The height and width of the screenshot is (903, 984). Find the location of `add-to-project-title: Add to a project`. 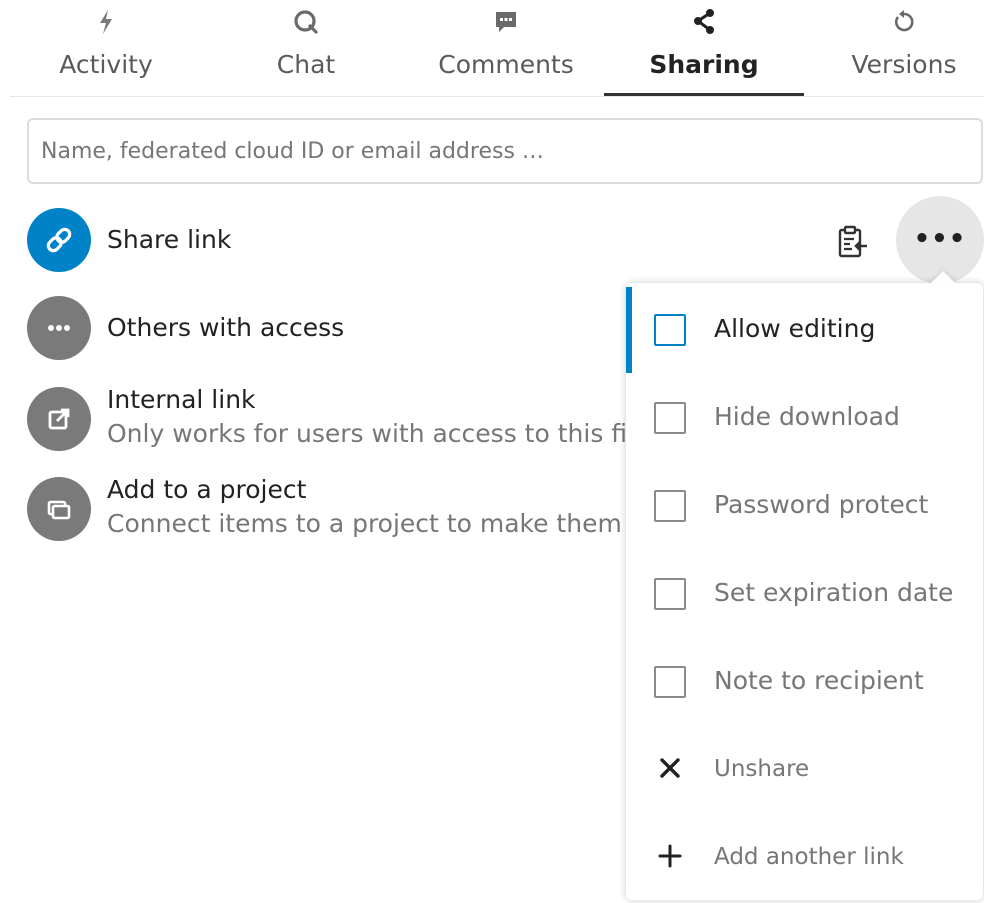

add-to-project-title: Add to a project is located at coordinates (207, 489).